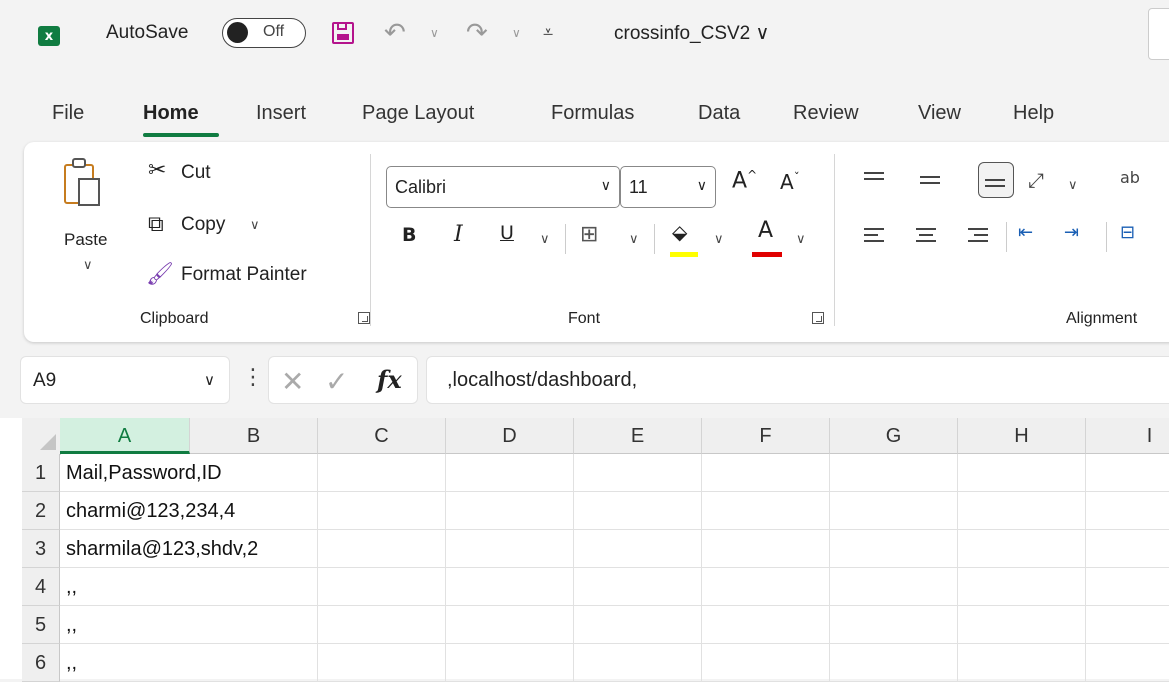  I want to click on decrease-indent-icon: ⇤, so click(1025, 232).